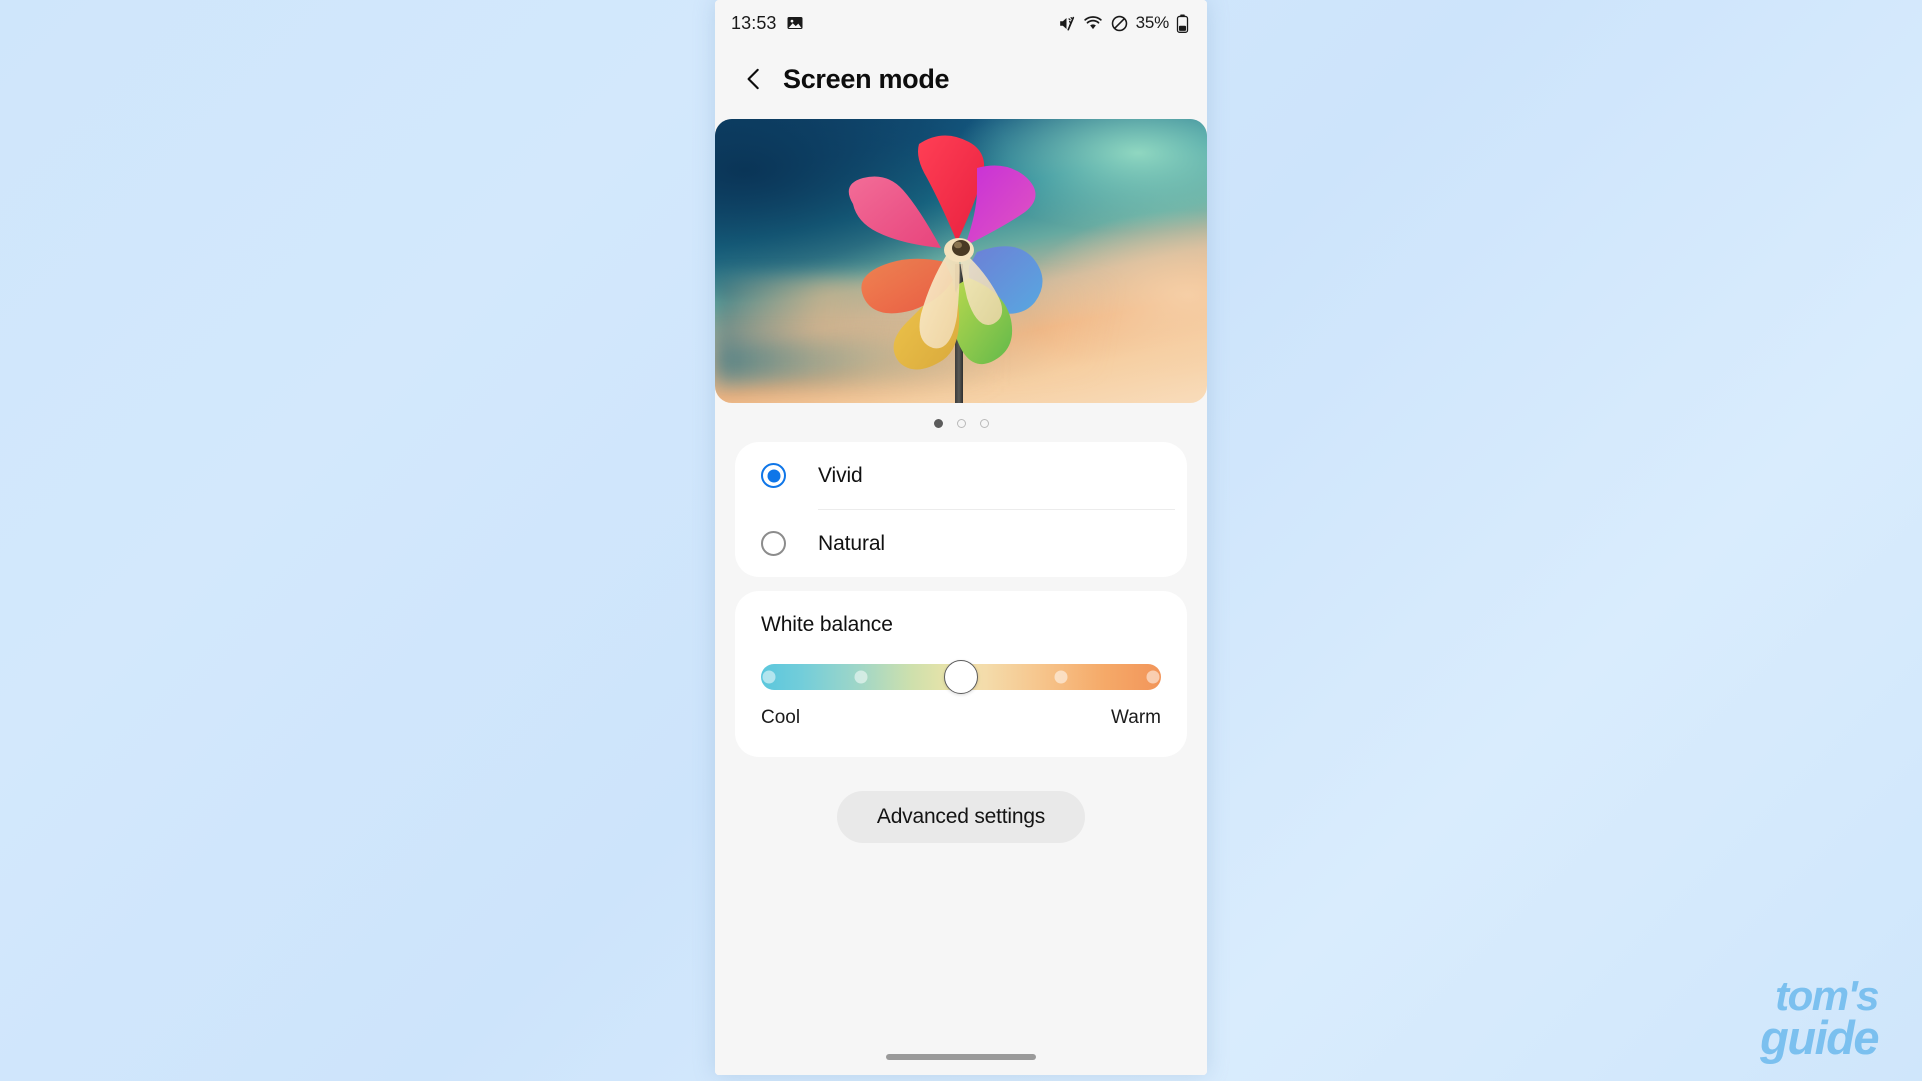  I want to click on navigation-bar, so click(961, 1057).